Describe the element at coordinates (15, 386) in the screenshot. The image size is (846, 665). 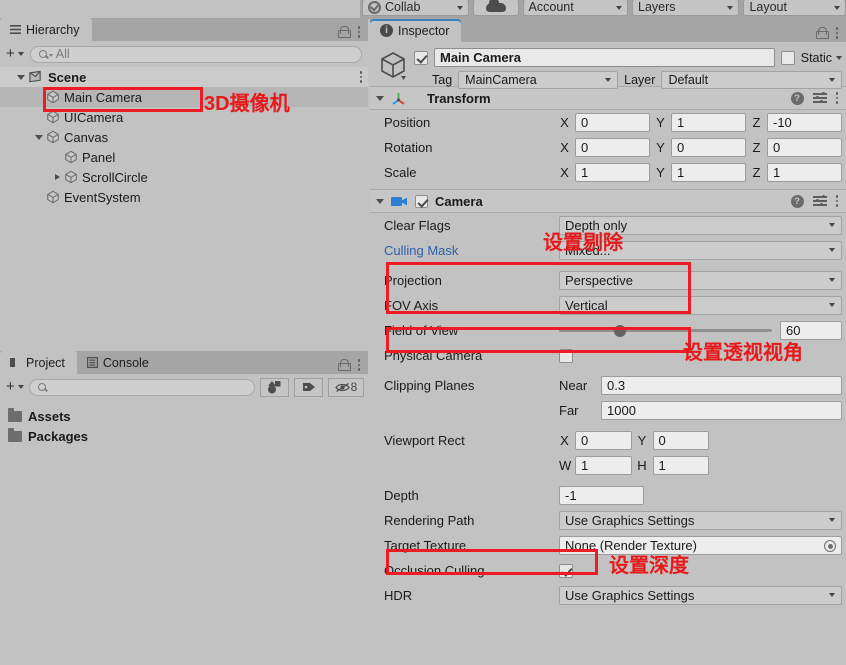
I see `create-asset-button: +` at that location.